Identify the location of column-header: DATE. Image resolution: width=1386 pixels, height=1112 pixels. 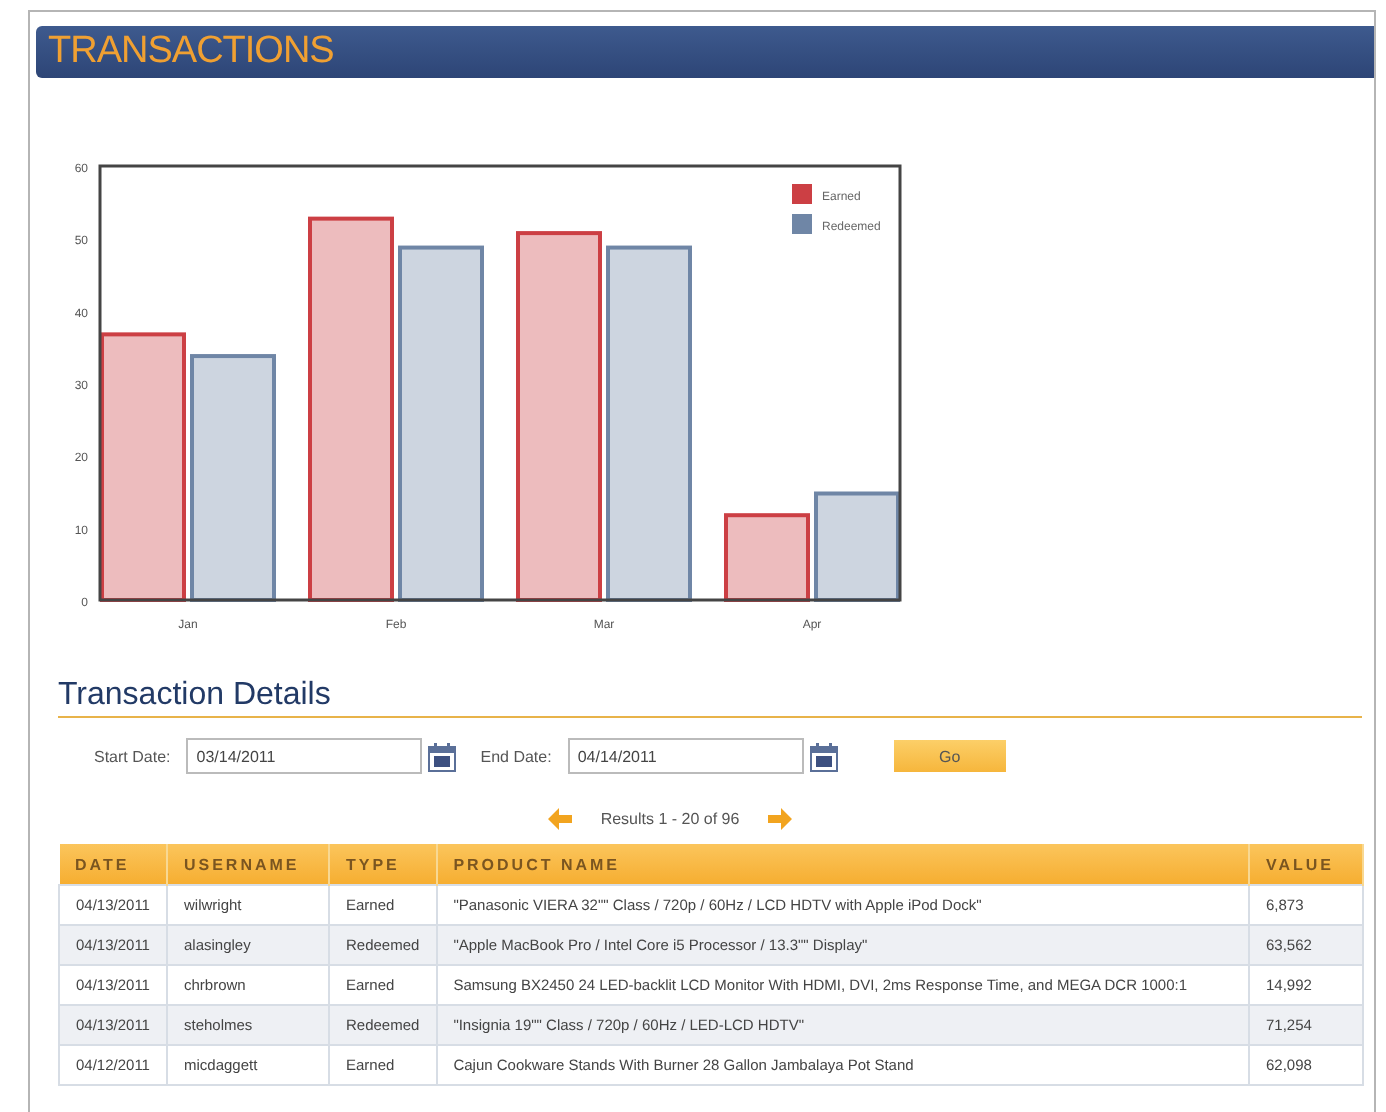
(113, 864).